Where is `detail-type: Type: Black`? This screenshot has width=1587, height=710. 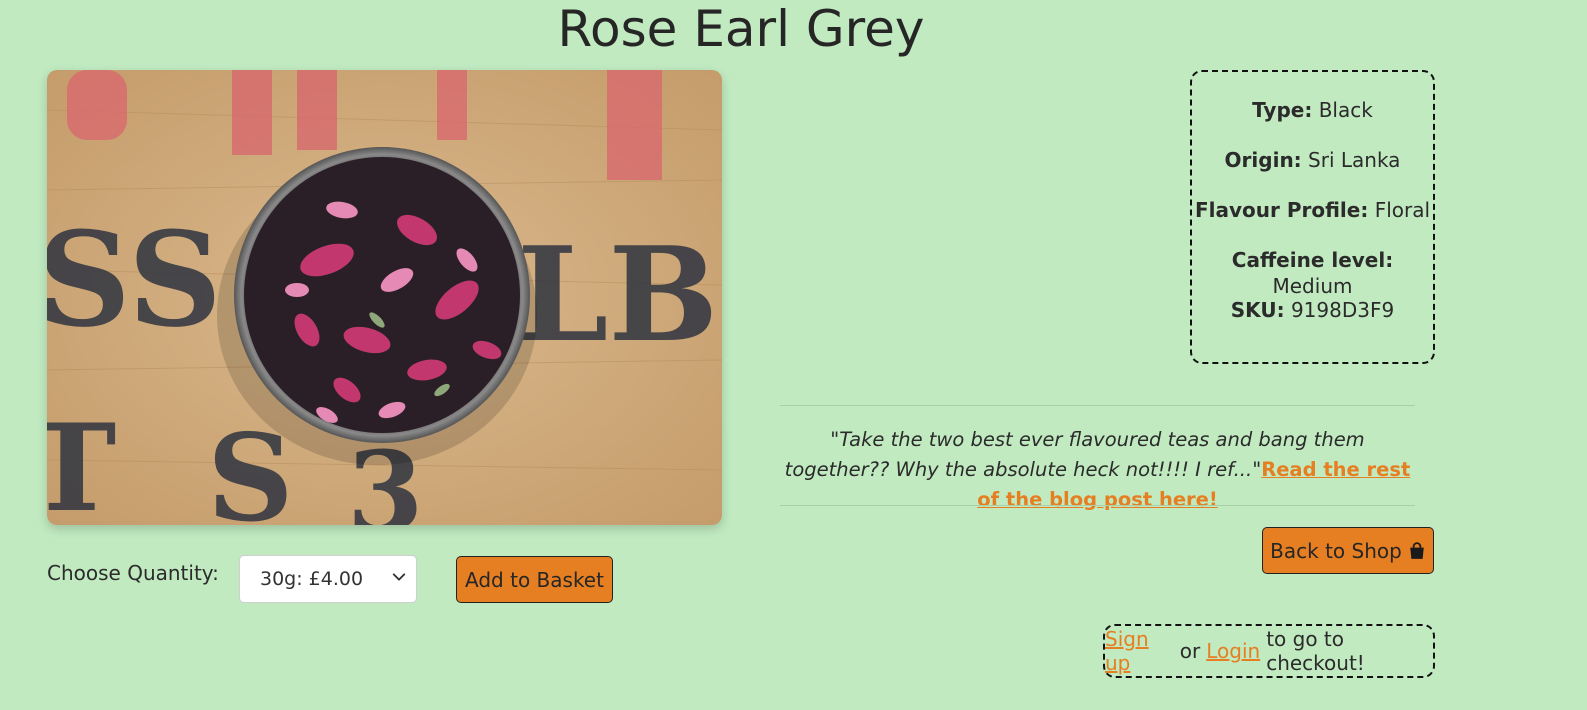
detail-type: Type: Black is located at coordinates (1312, 110).